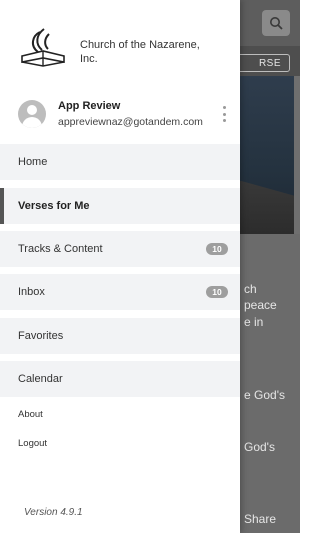 The height and width of the screenshot is (533, 320). Describe the element at coordinates (120, 336) in the screenshot. I see `menu-item-favorites: Favorites` at that location.